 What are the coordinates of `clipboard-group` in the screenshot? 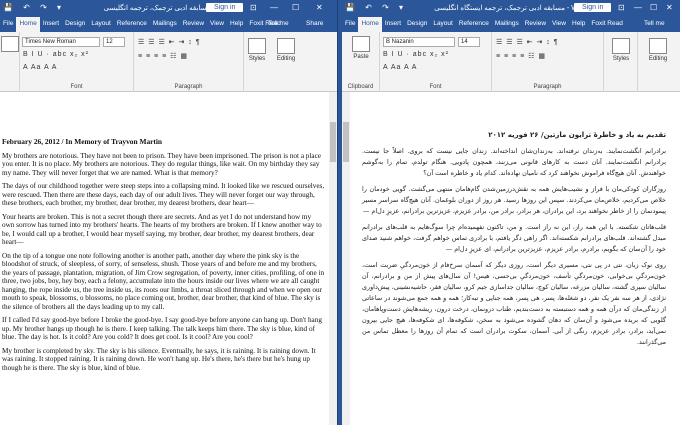 It's located at (10, 62).